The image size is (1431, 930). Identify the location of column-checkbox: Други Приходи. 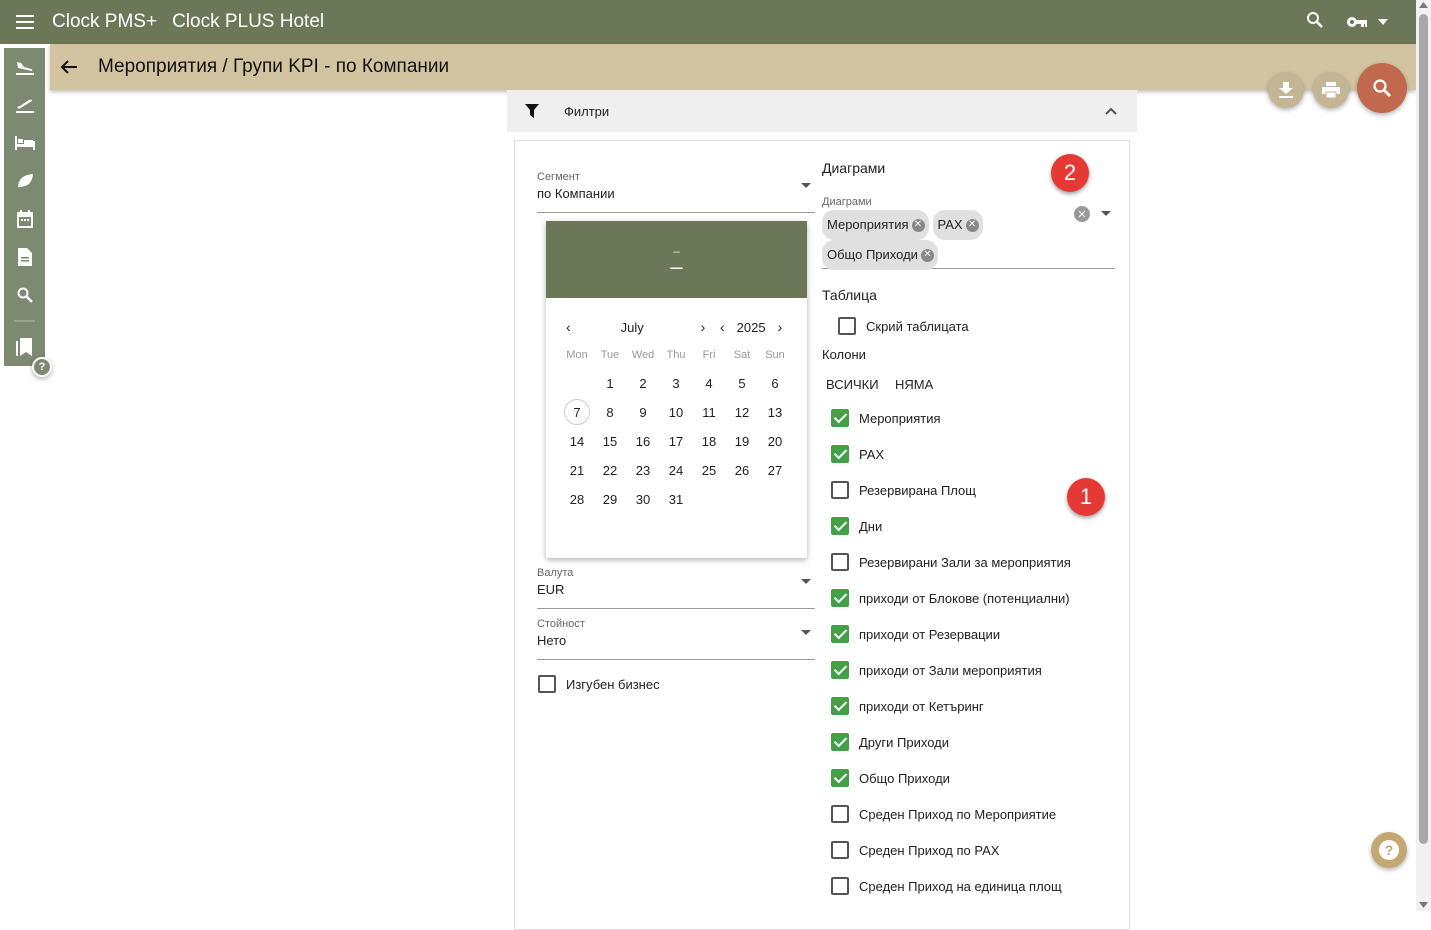
(890, 742).